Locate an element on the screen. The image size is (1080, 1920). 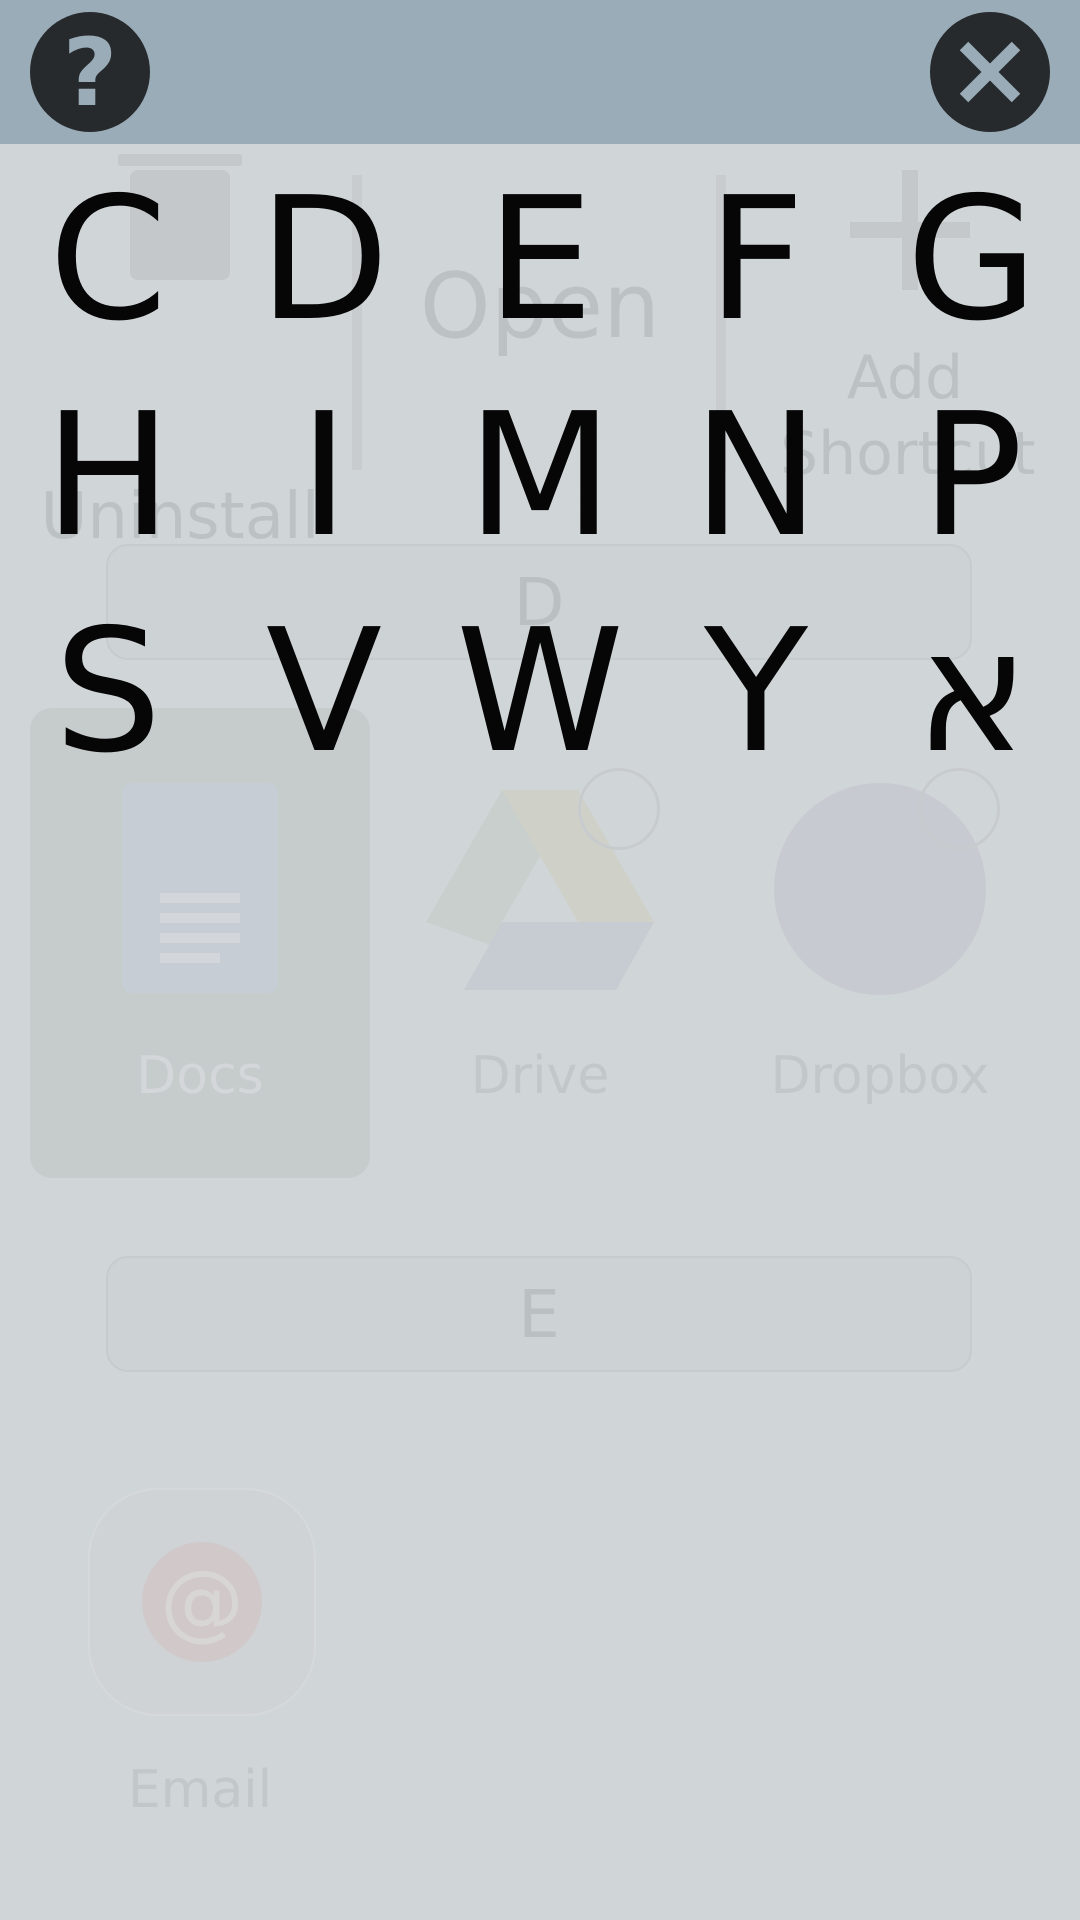
letter-button: N is located at coordinates (756, 494).